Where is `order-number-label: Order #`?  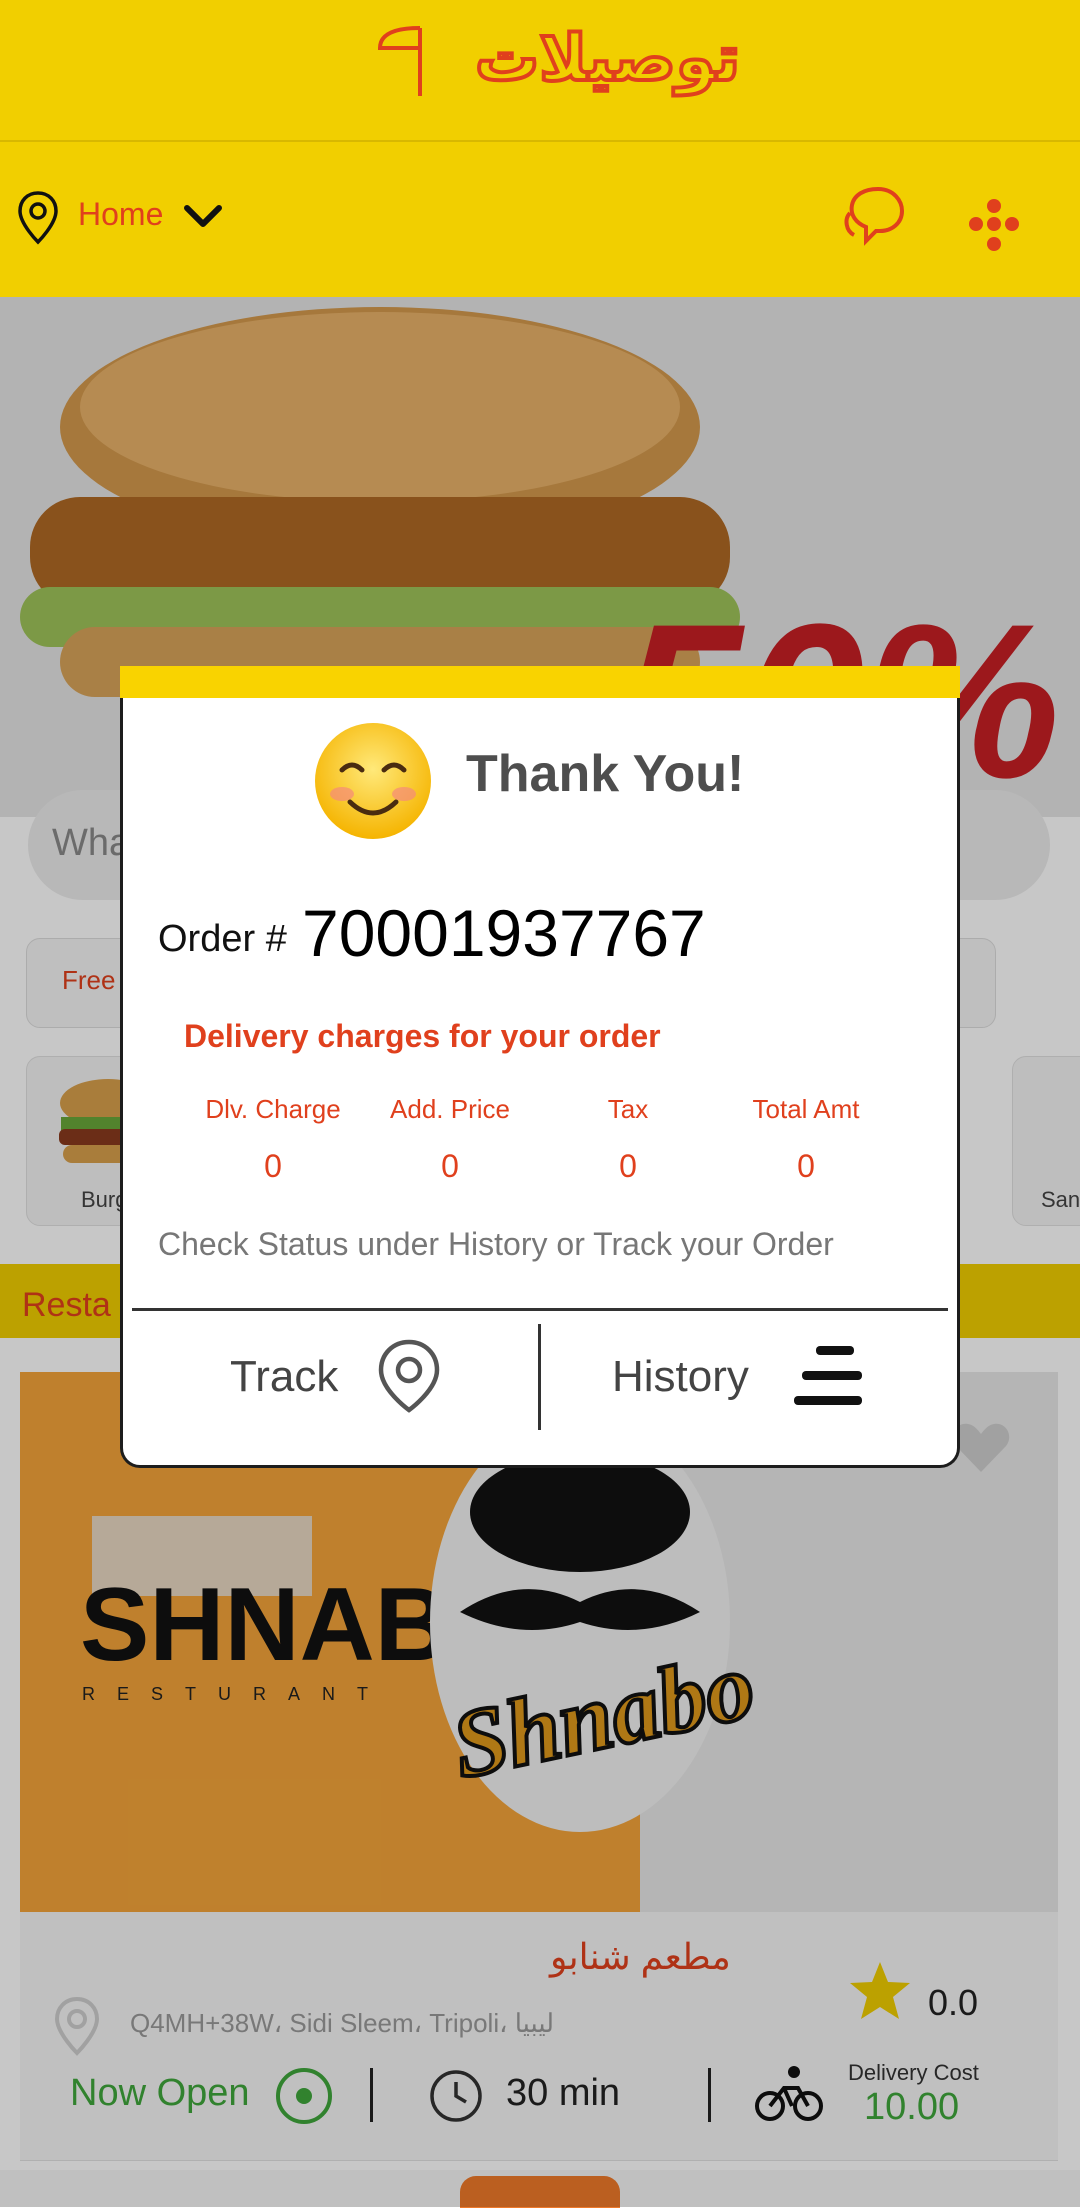 order-number-label: Order # is located at coordinates (222, 939).